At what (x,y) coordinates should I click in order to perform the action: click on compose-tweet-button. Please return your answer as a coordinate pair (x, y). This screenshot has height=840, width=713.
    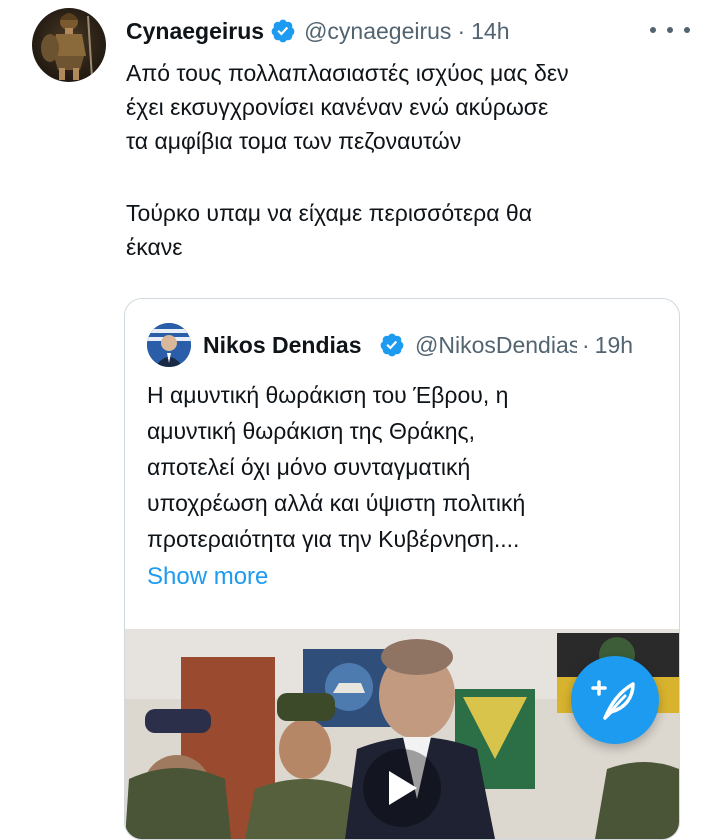
    Looking at the image, I should click on (615, 700).